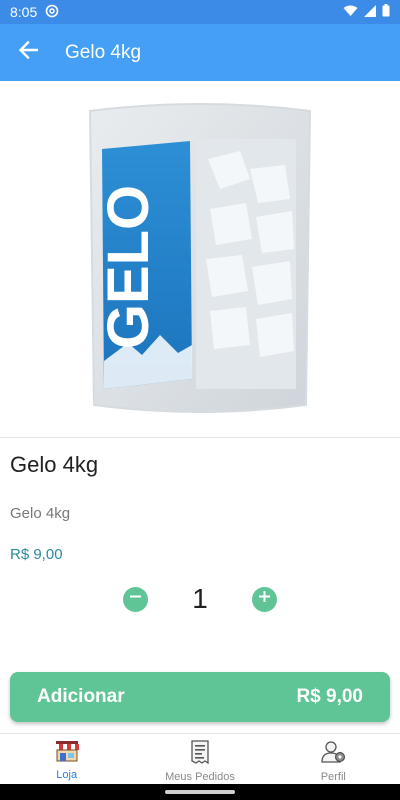 The width and height of the screenshot is (400, 800). I want to click on nav-item-perfil: Perfil, so click(333, 759).